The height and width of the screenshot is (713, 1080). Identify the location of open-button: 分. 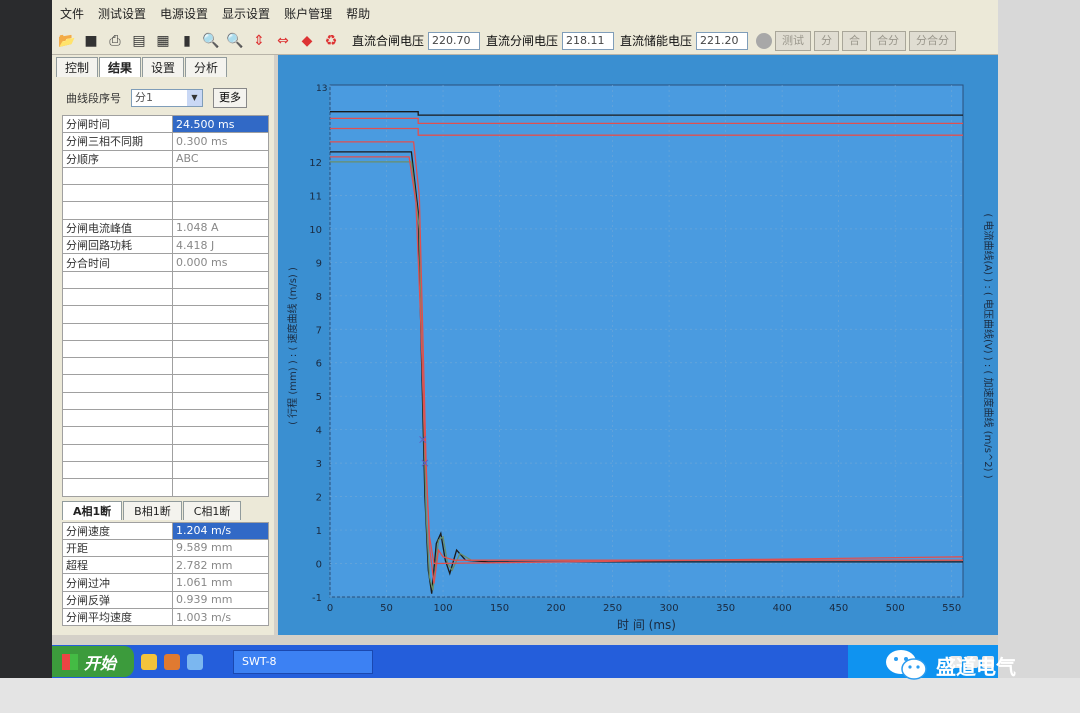
(827, 40).